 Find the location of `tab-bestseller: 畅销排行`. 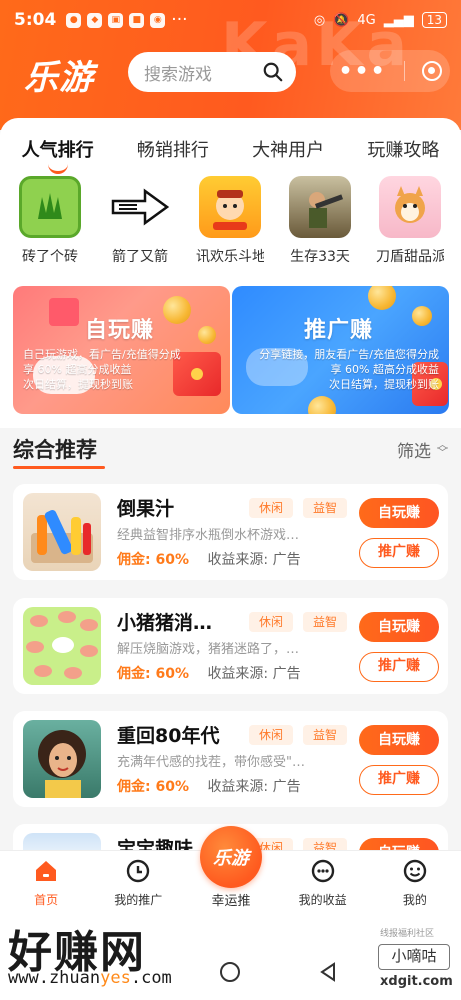

tab-bestseller: 畅销排行 is located at coordinates (173, 152).